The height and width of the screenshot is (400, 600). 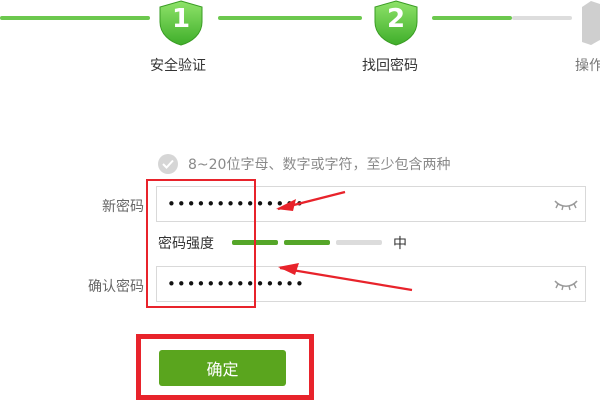 I want to click on annotation-arrows, so click(x=344, y=241).